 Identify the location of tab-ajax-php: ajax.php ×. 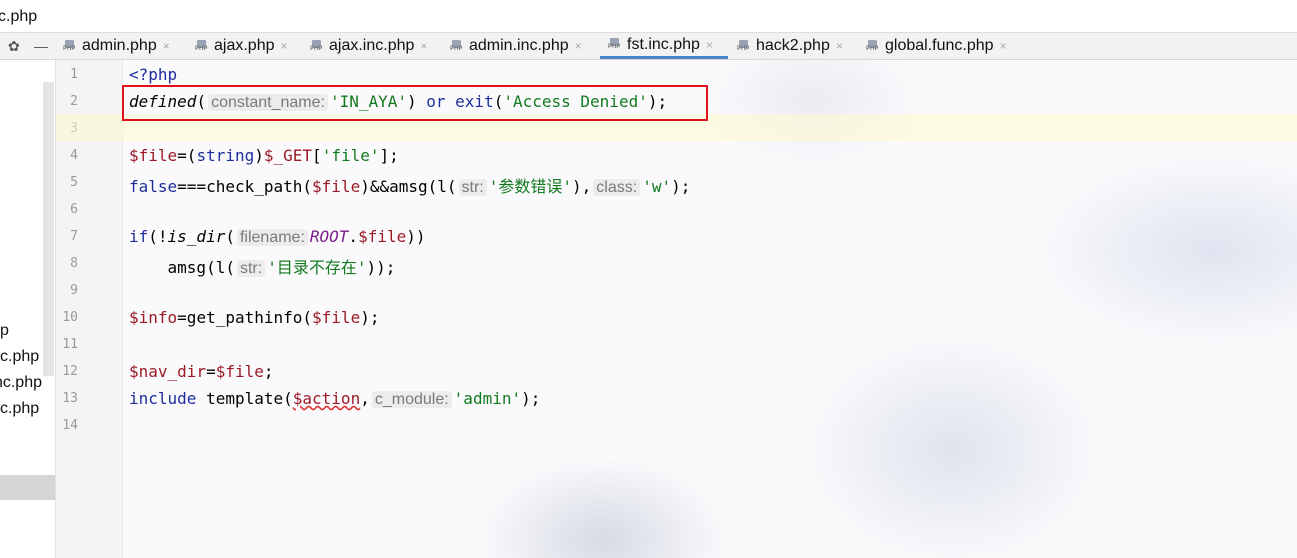
(241, 46).